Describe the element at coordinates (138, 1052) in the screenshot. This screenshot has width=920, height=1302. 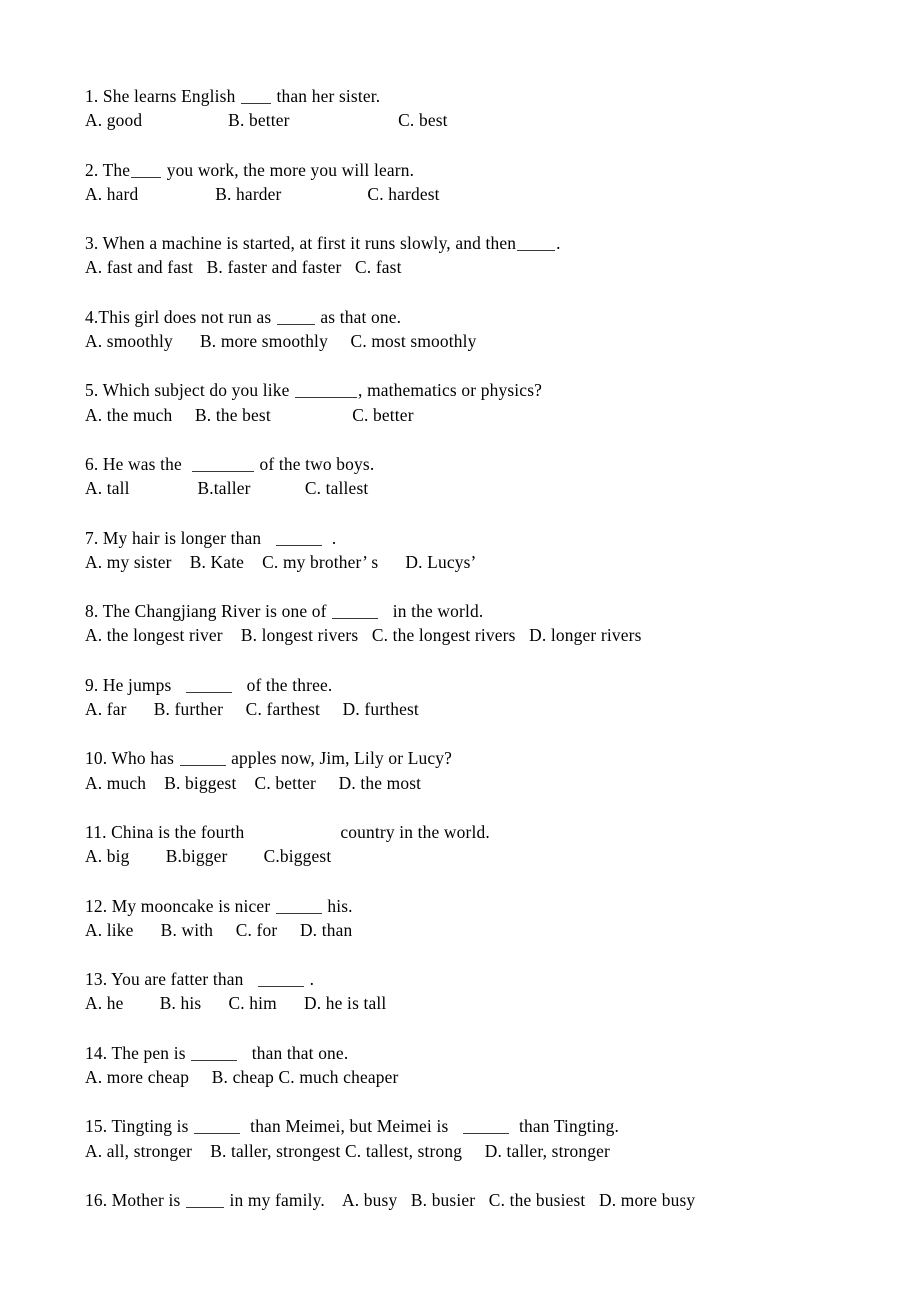
I see `question-14-stem-before: 14. The pen is` at that location.